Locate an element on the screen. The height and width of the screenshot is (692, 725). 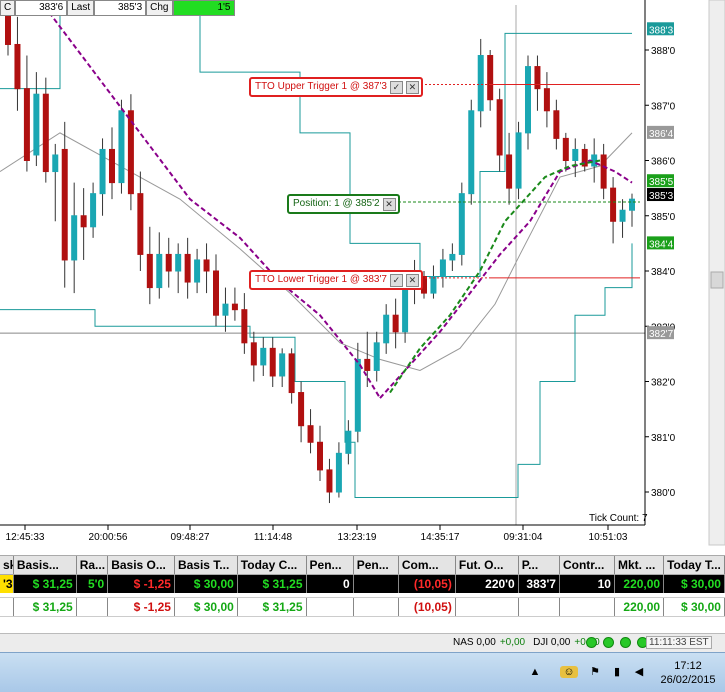
lower-trigger-order: TTO Lower Trigger 1 @ 383'7 ✓ ✕ is located at coordinates (336, 280).